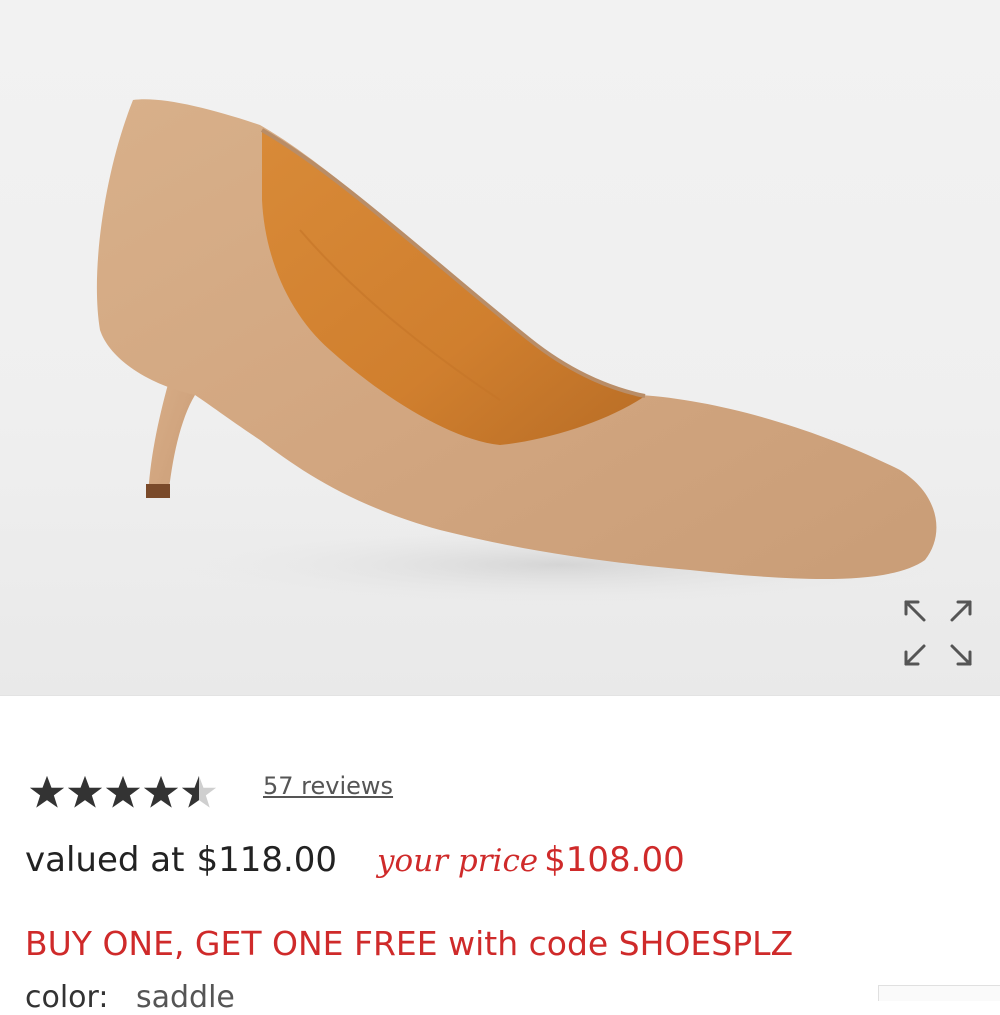 This screenshot has width=1000, height=1015. What do you see at coordinates (500, 695) in the screenshot?
I see `section-divider` at bounding box center [500, 695].